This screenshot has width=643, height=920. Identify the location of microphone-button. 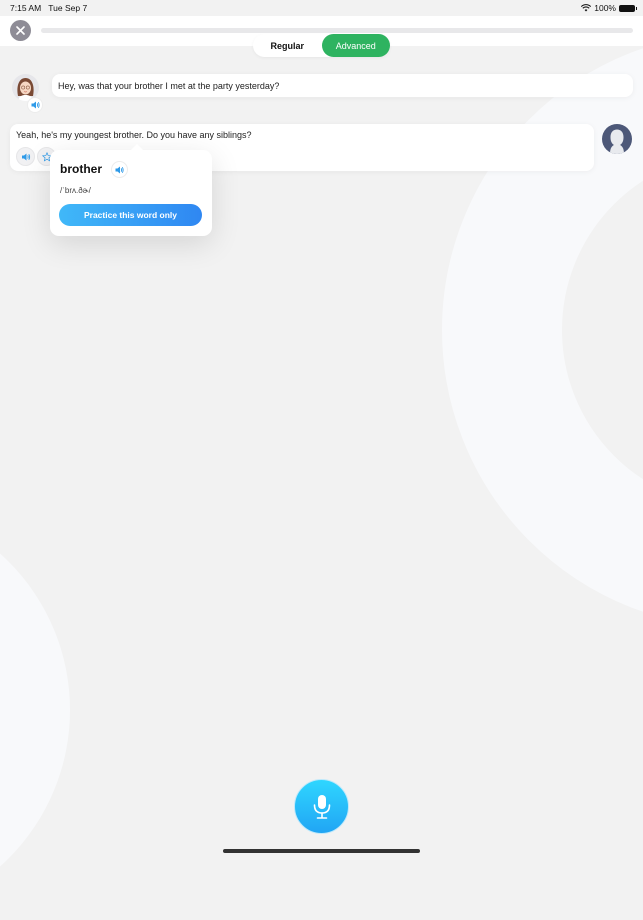
(321, 806).